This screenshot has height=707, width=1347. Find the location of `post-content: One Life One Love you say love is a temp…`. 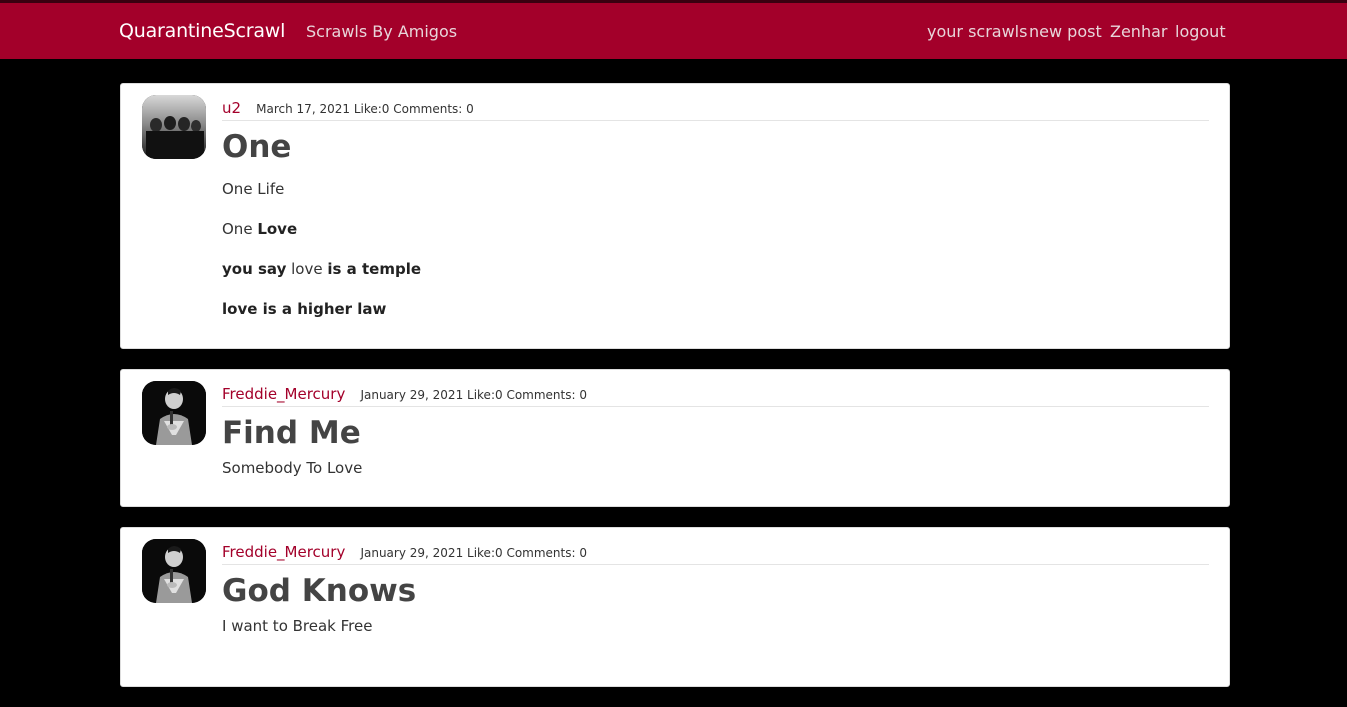

post-content: One Life One Love you say love is a temp… is located at coordinates (715, 249).